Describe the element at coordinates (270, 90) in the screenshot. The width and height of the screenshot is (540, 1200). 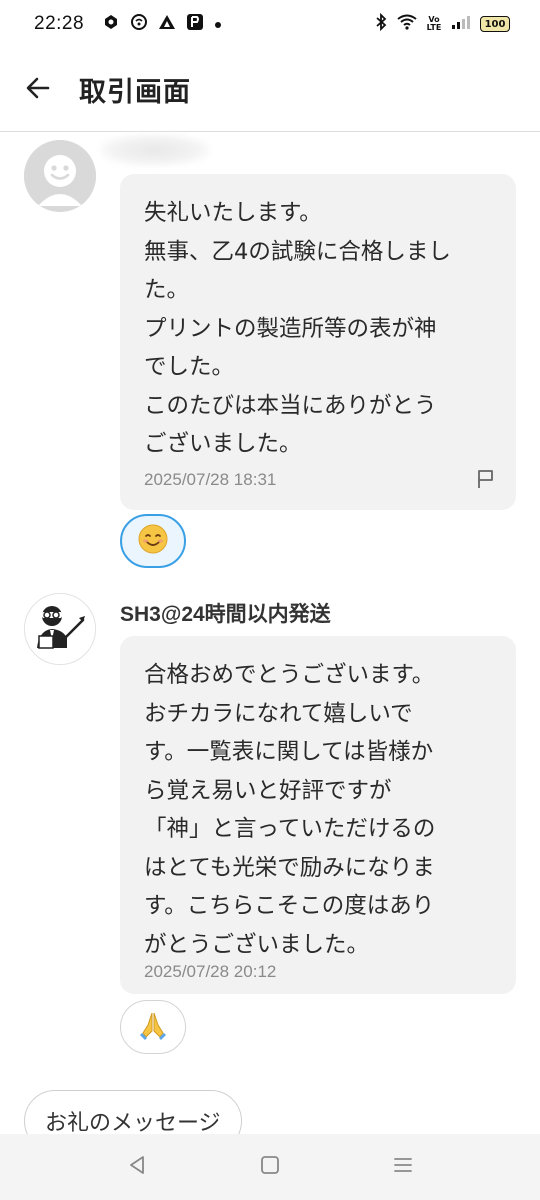
I see `app-header: 取引画面` at that location.